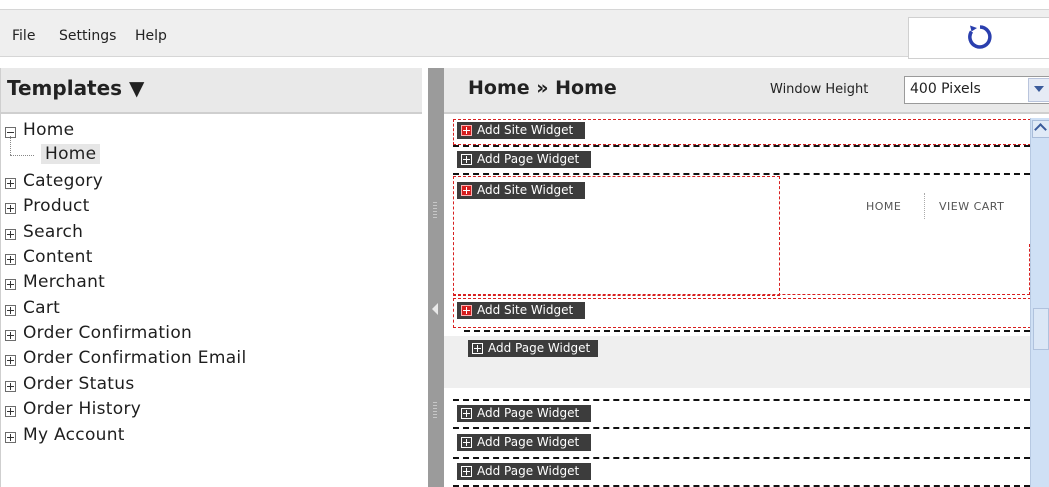  Describe the element at coordinates (53, 232) in the screenshot. I see `tree-label: Search` at that location.